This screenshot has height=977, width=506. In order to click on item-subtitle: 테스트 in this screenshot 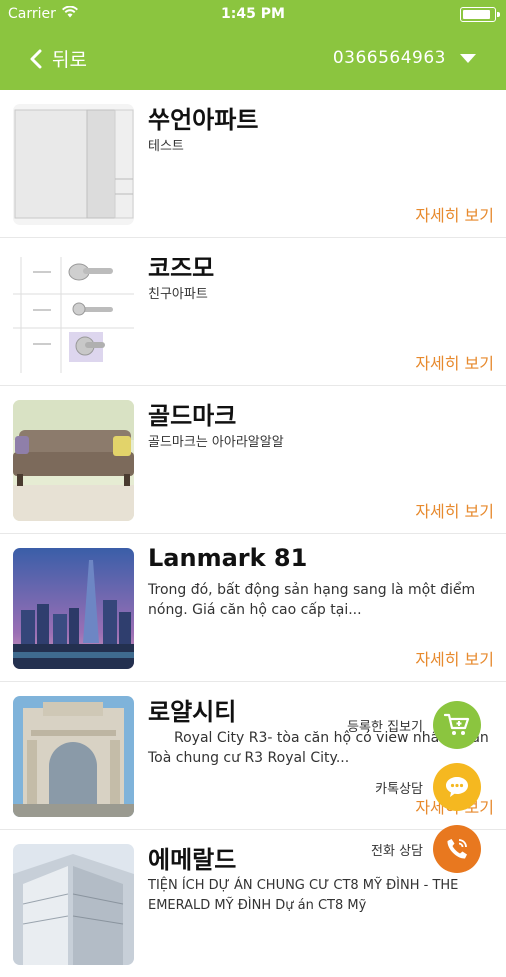, I will do `click(166, 146)`.